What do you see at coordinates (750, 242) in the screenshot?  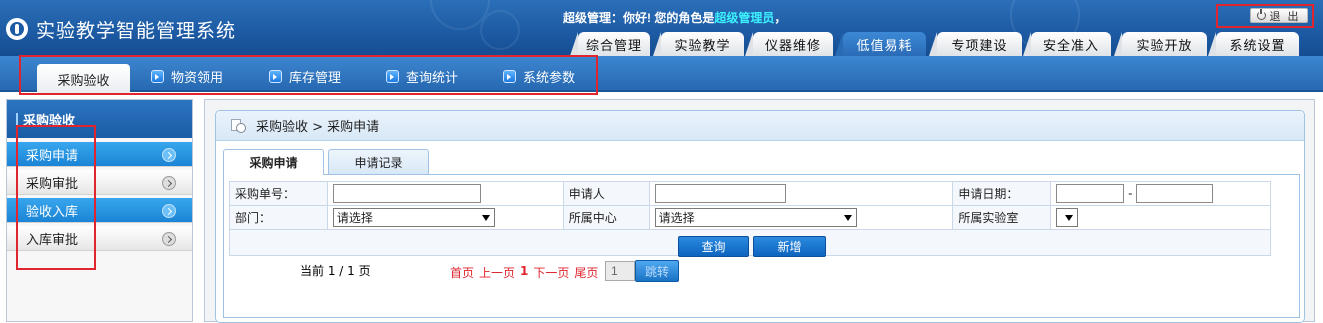 I see `form-actions-row` at bounding box center [750, 242].